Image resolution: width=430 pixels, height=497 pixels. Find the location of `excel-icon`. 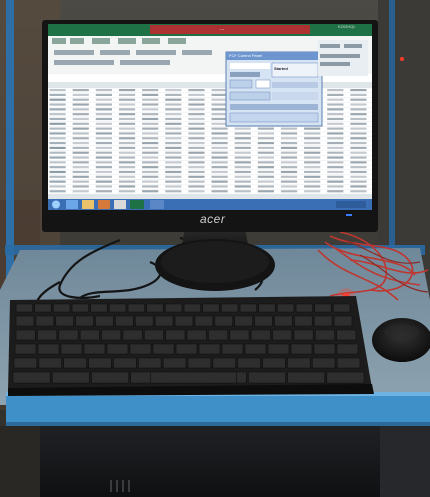

excel-icon is located at coordinates (137, 204).